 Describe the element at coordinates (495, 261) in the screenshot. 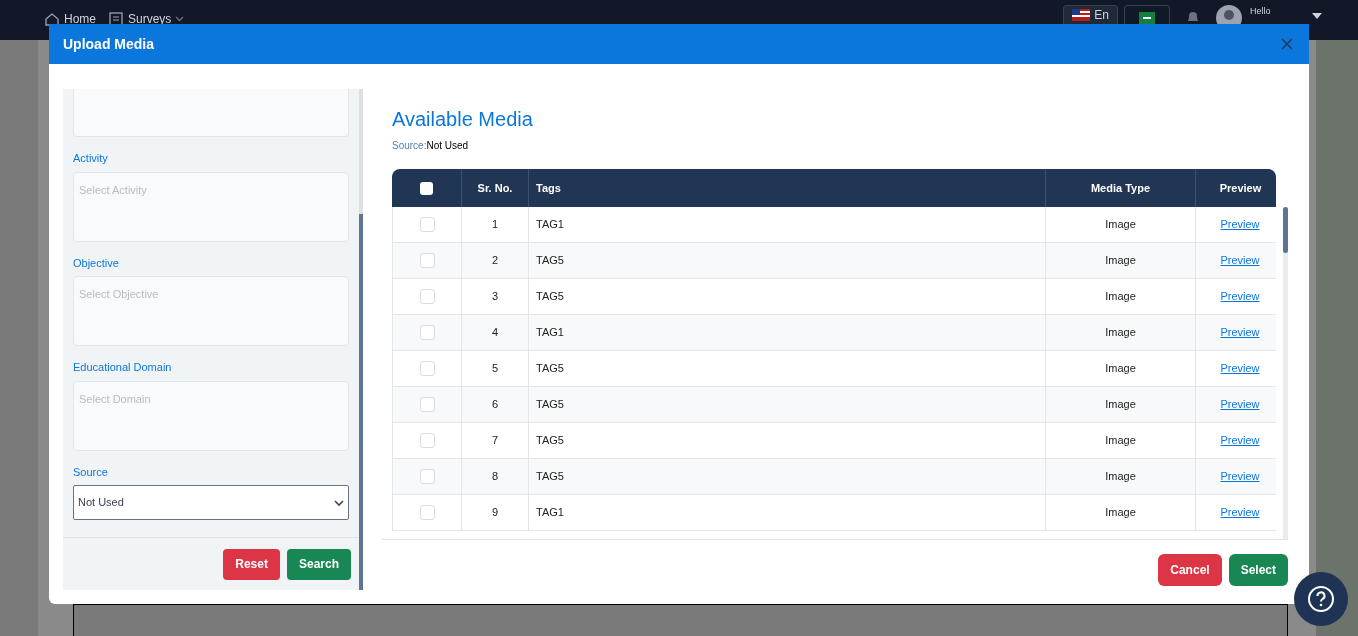

I see `table-cell-text: 2` at that location.